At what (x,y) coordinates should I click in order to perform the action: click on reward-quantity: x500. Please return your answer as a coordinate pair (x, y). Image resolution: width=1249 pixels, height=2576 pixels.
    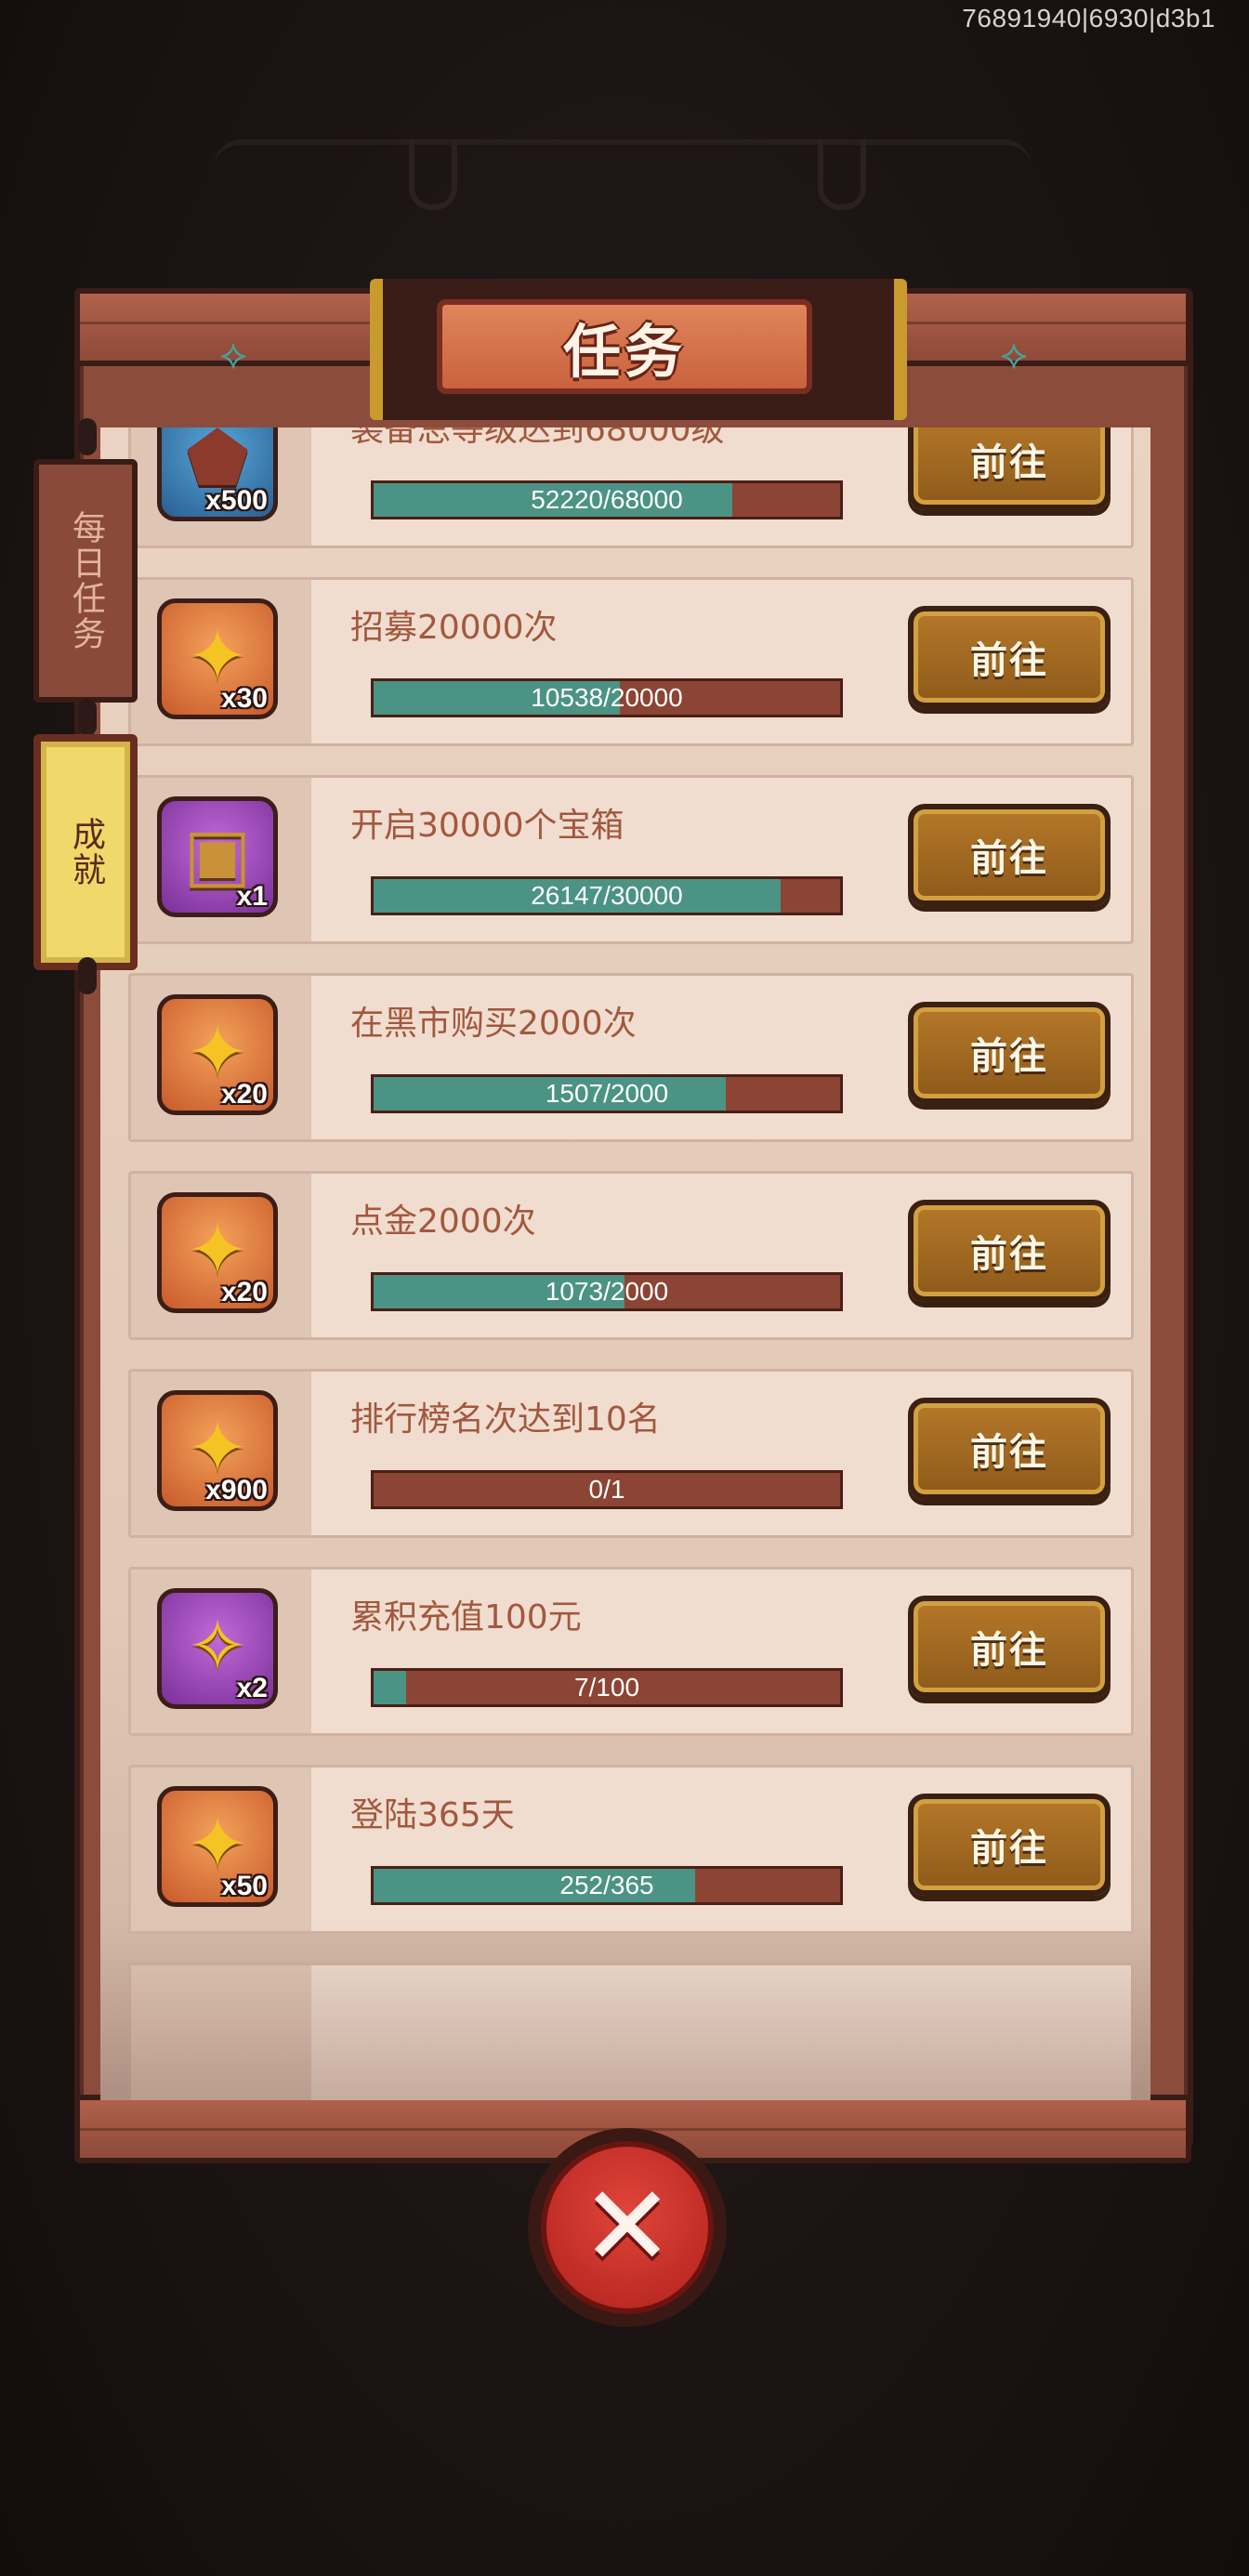
    Looking at the image, I should click on (236, 500).